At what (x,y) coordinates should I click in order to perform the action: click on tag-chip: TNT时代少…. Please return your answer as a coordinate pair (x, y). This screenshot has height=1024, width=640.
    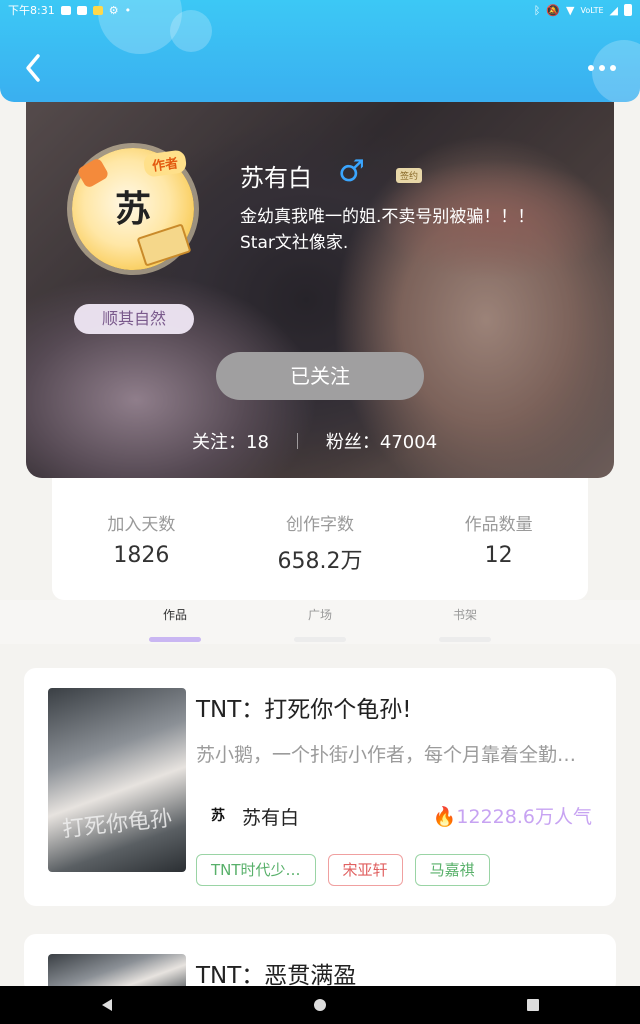
    Looking at the image, I should click on (256, 870).